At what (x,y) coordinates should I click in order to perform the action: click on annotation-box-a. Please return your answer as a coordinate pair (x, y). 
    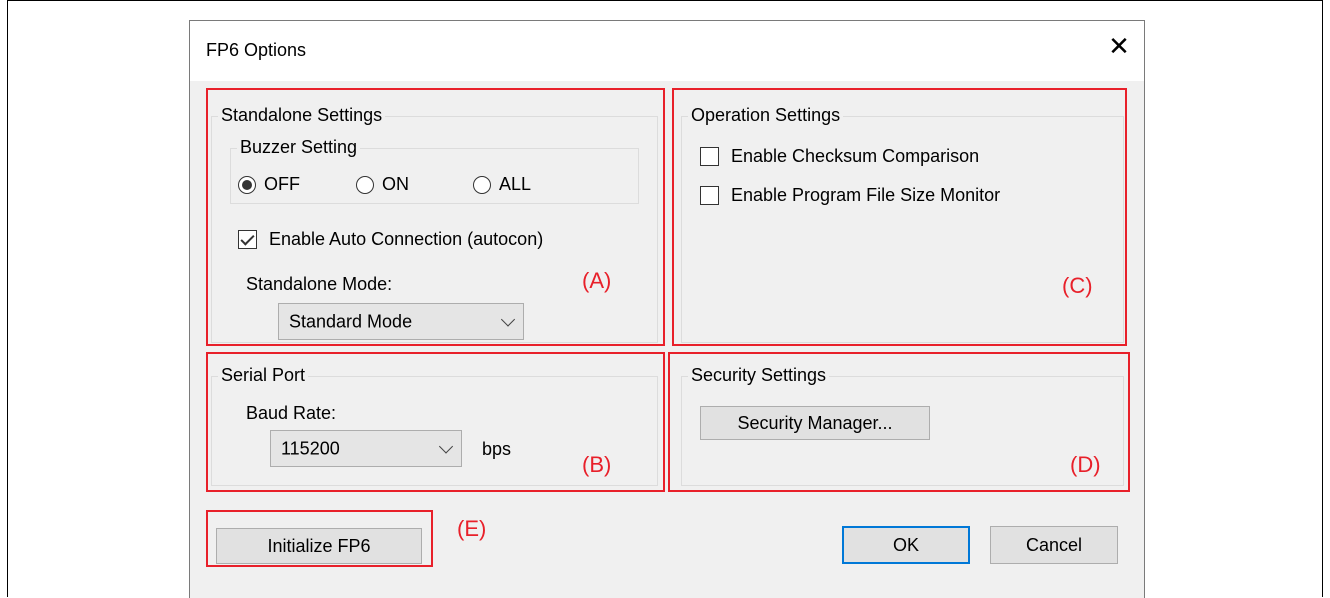
    Looking at the image, I should click on (435, 217).